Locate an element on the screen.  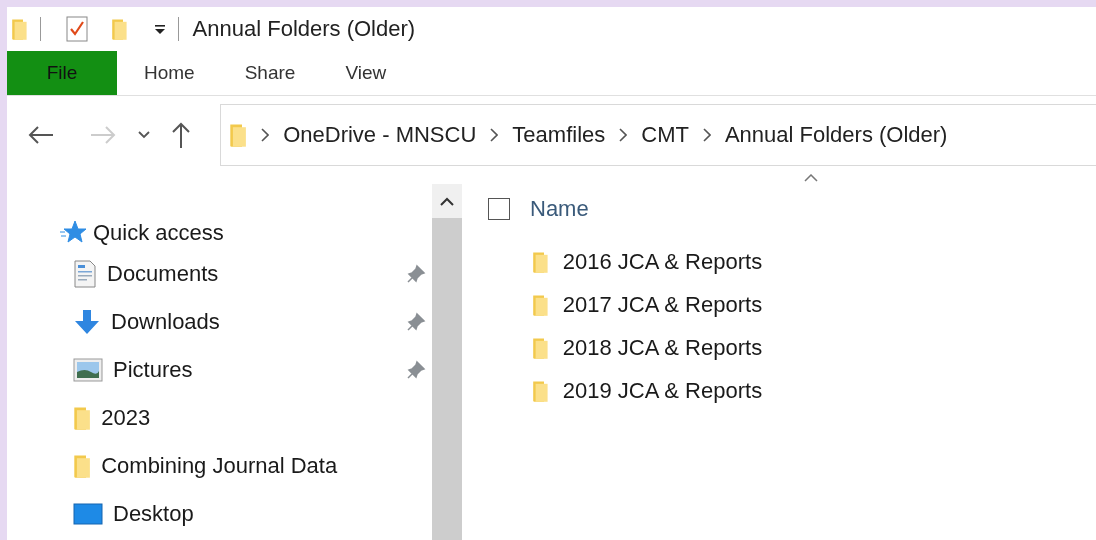
breadcrumb: CMT is located at coordinates (665, 135).